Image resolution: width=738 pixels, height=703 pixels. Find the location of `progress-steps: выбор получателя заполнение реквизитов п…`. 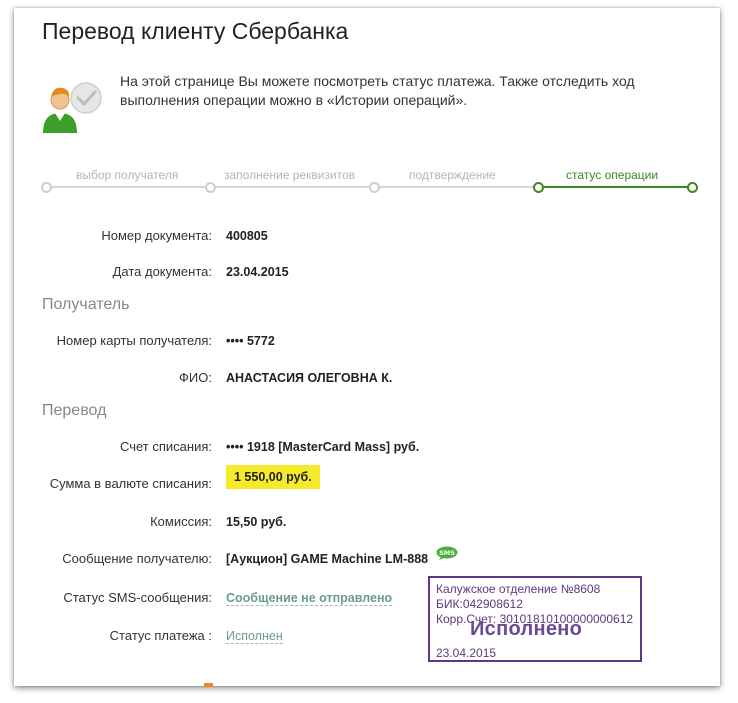

progress-steps: выбор получателя заполнение реквизитов п… is located at coordinates (369, 183).